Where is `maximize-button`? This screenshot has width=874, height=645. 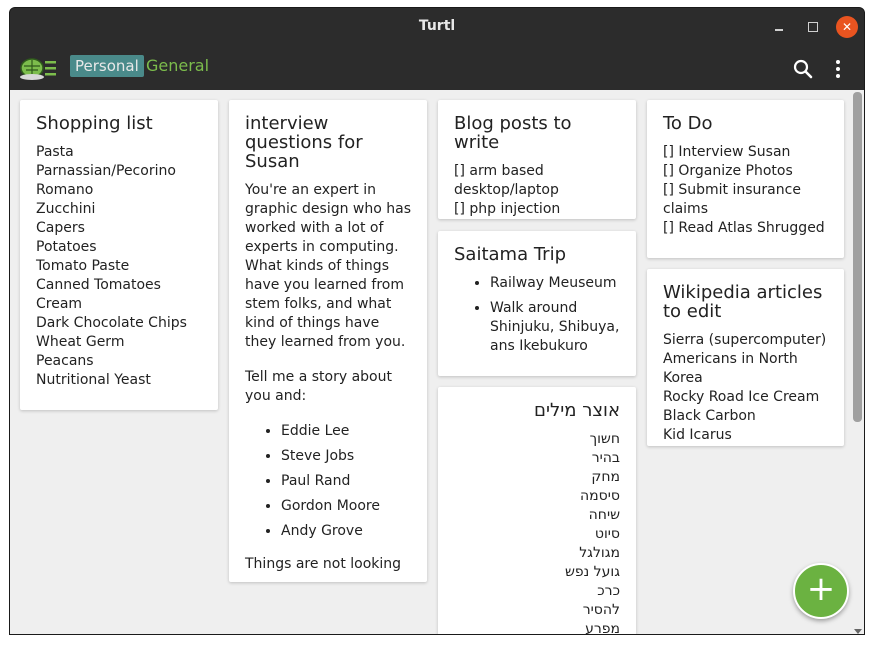 maximize-button is located at coordinates (813, 27).